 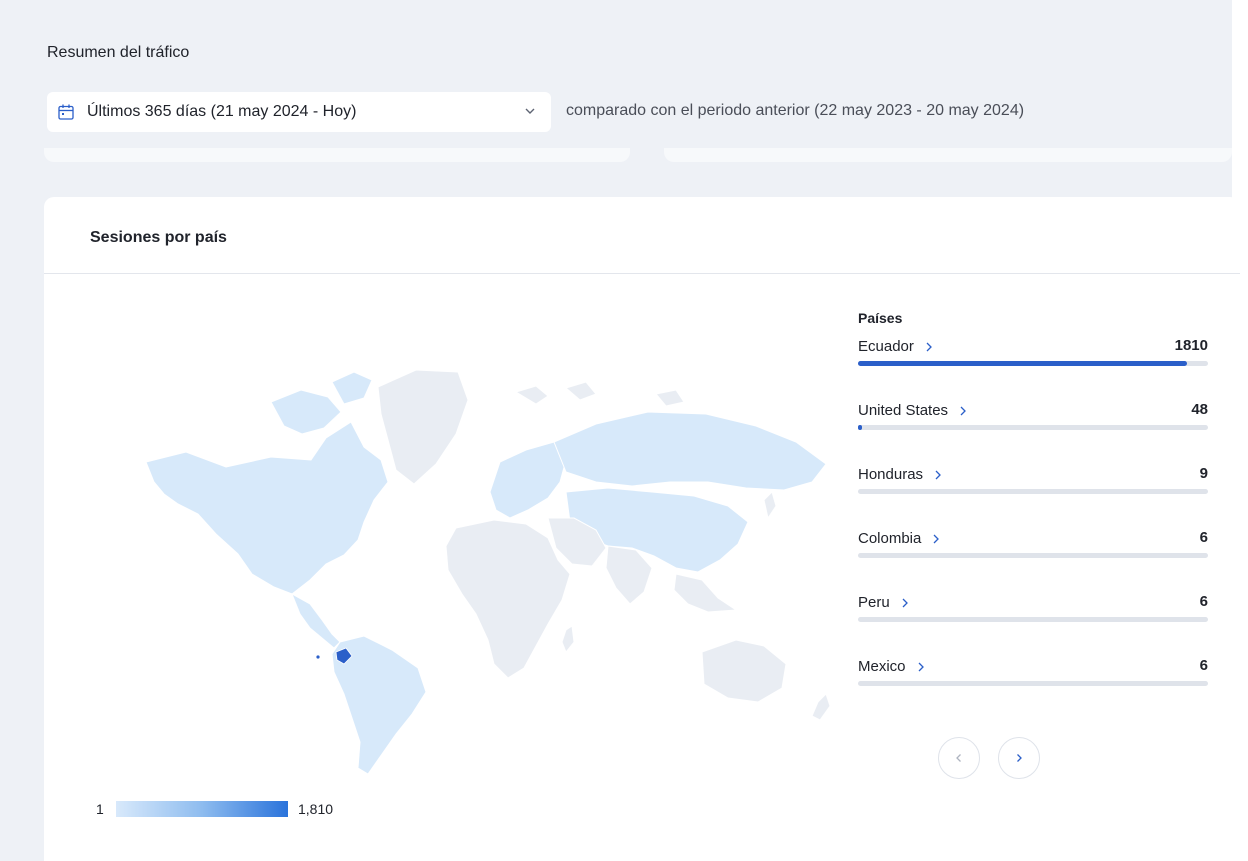 What do you see at coordinates (705, 593) in the screenshot?
I see `map-region-southeast-asia` at bounding box center [705, 593].